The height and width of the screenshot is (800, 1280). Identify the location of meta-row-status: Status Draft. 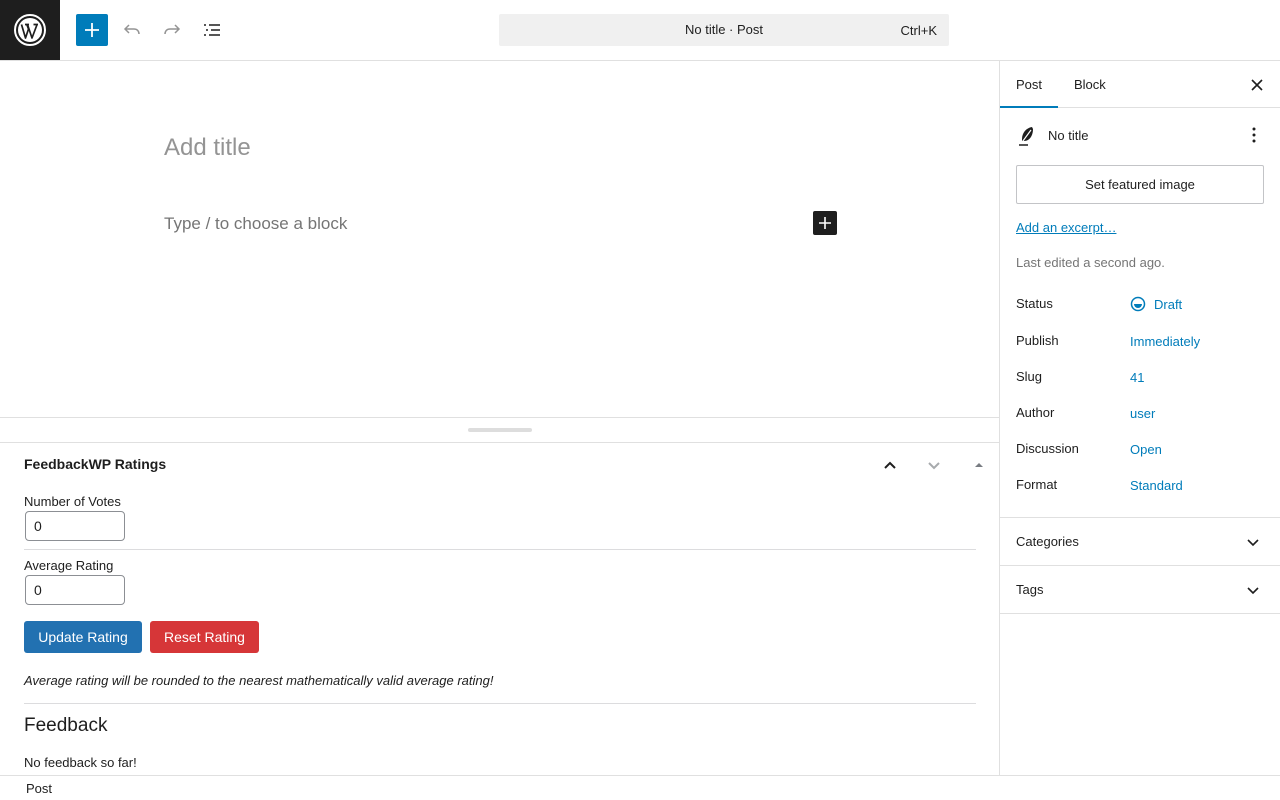
(1141, 304).